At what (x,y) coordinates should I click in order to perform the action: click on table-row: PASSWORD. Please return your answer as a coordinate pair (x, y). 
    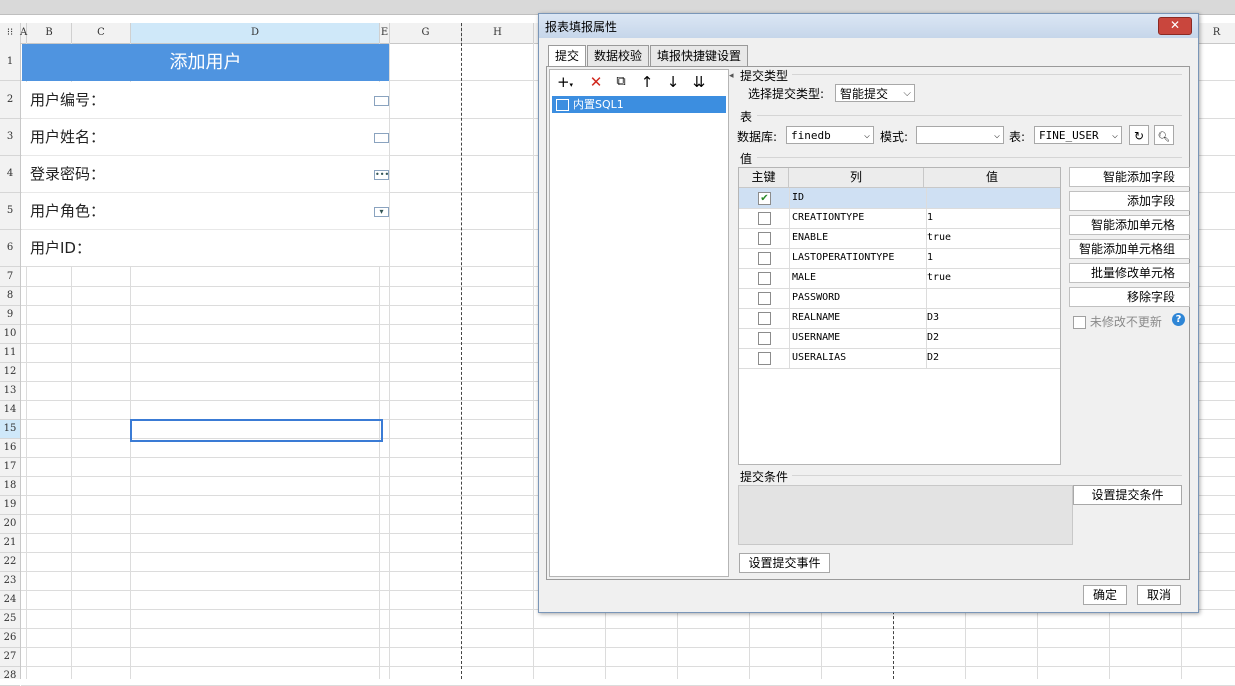
    Looking at the image, I should click on (899, 298).